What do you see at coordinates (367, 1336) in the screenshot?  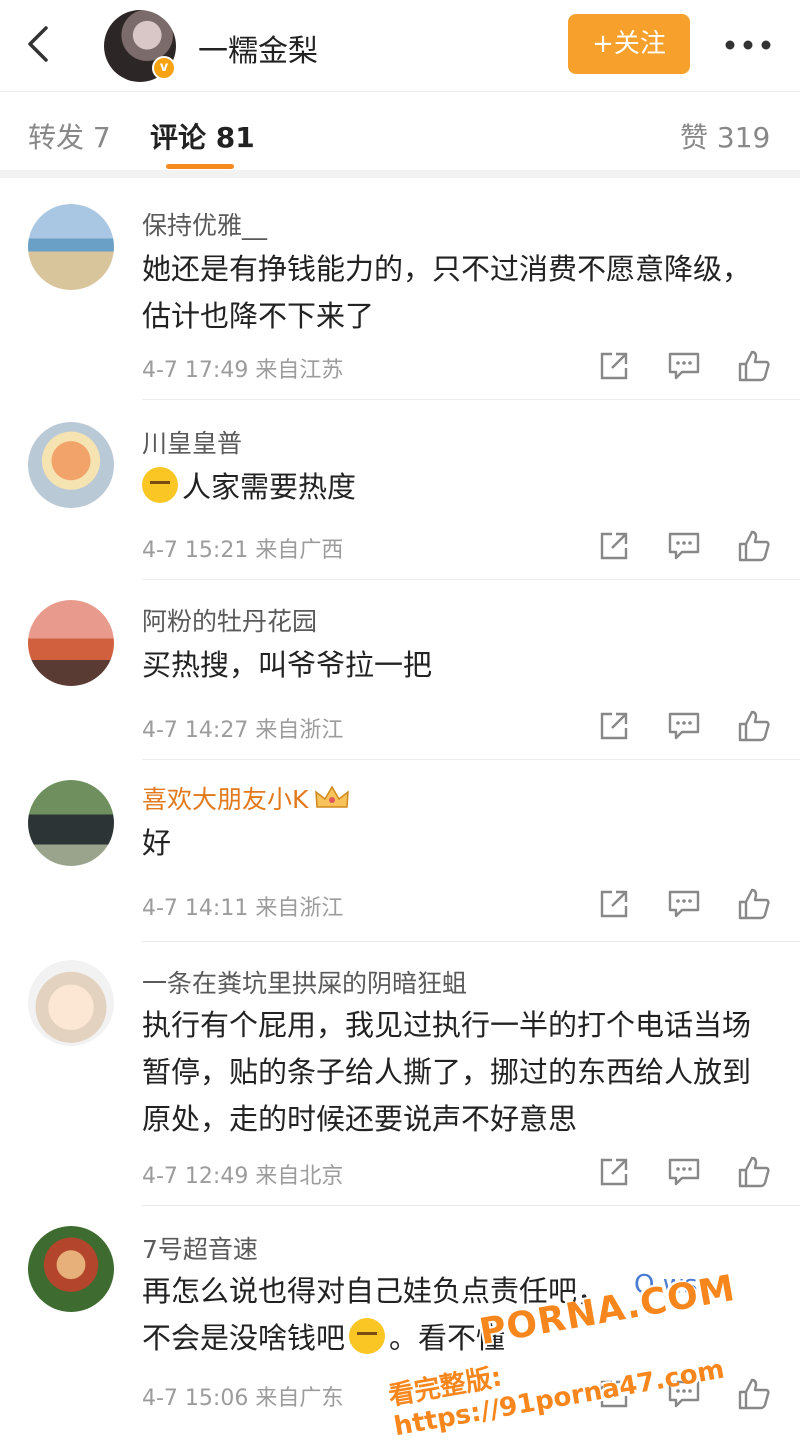 I see `dizzy-emoji-icon` at bounding box center [367, 1336].